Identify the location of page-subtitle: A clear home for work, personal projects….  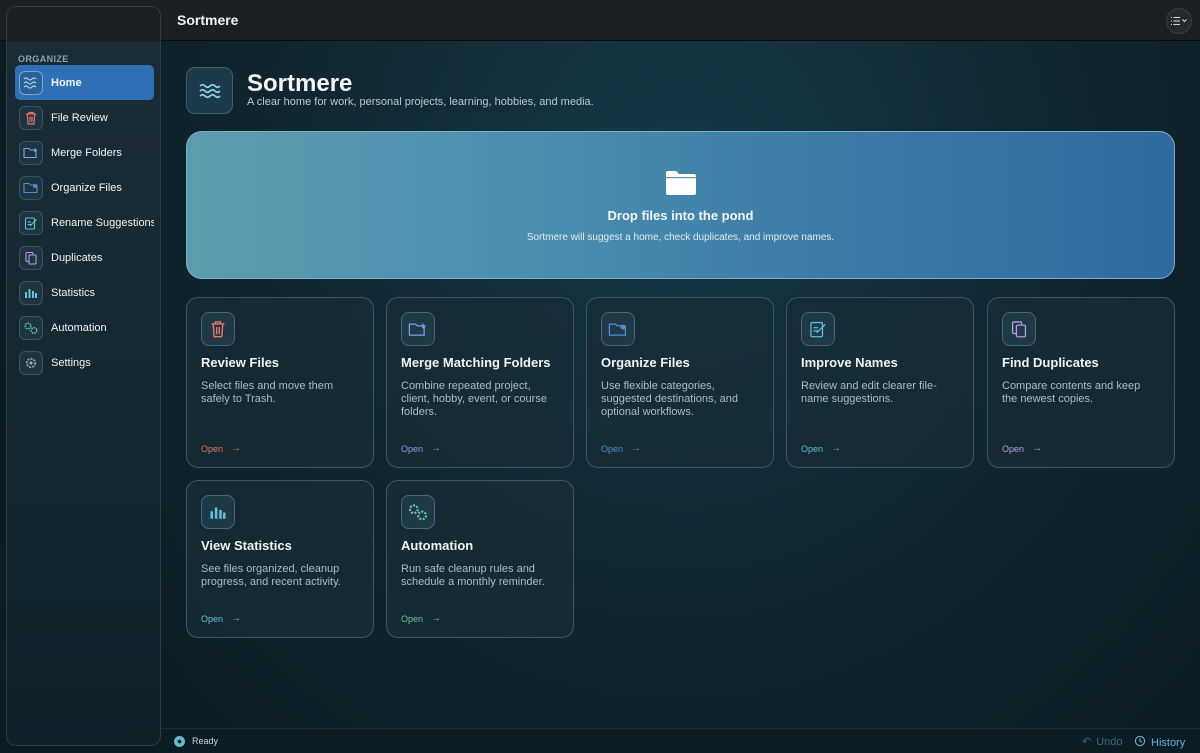
(420, 102).